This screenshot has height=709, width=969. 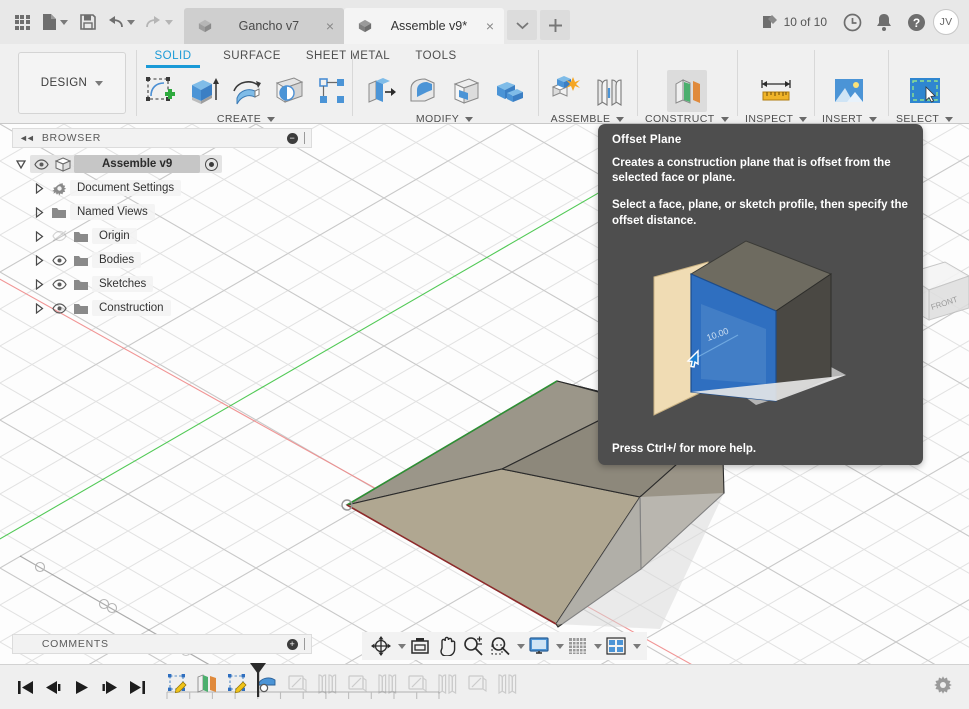 I want to click on undo-icon, so click(x=121, y=22).